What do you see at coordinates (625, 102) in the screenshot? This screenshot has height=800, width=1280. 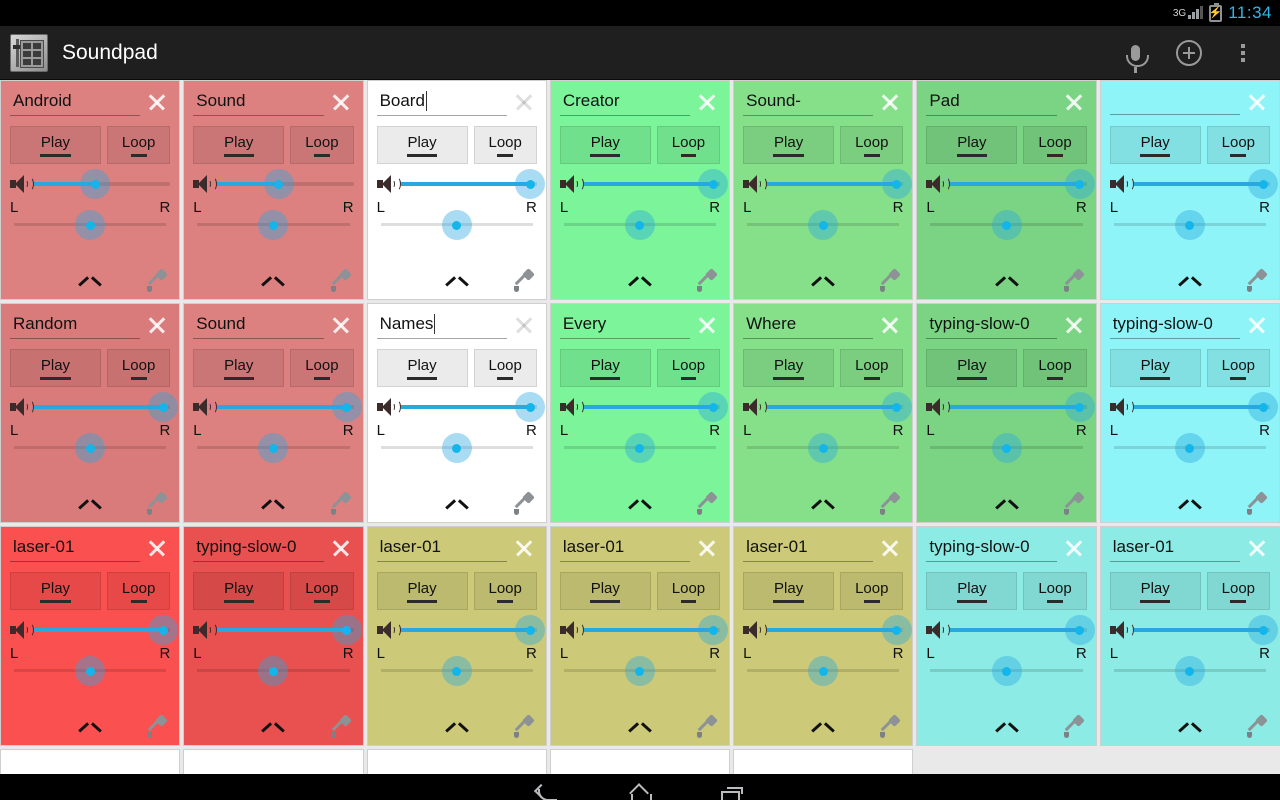 I see `sound-title-input: Creator` at bounding box center [625, 102].